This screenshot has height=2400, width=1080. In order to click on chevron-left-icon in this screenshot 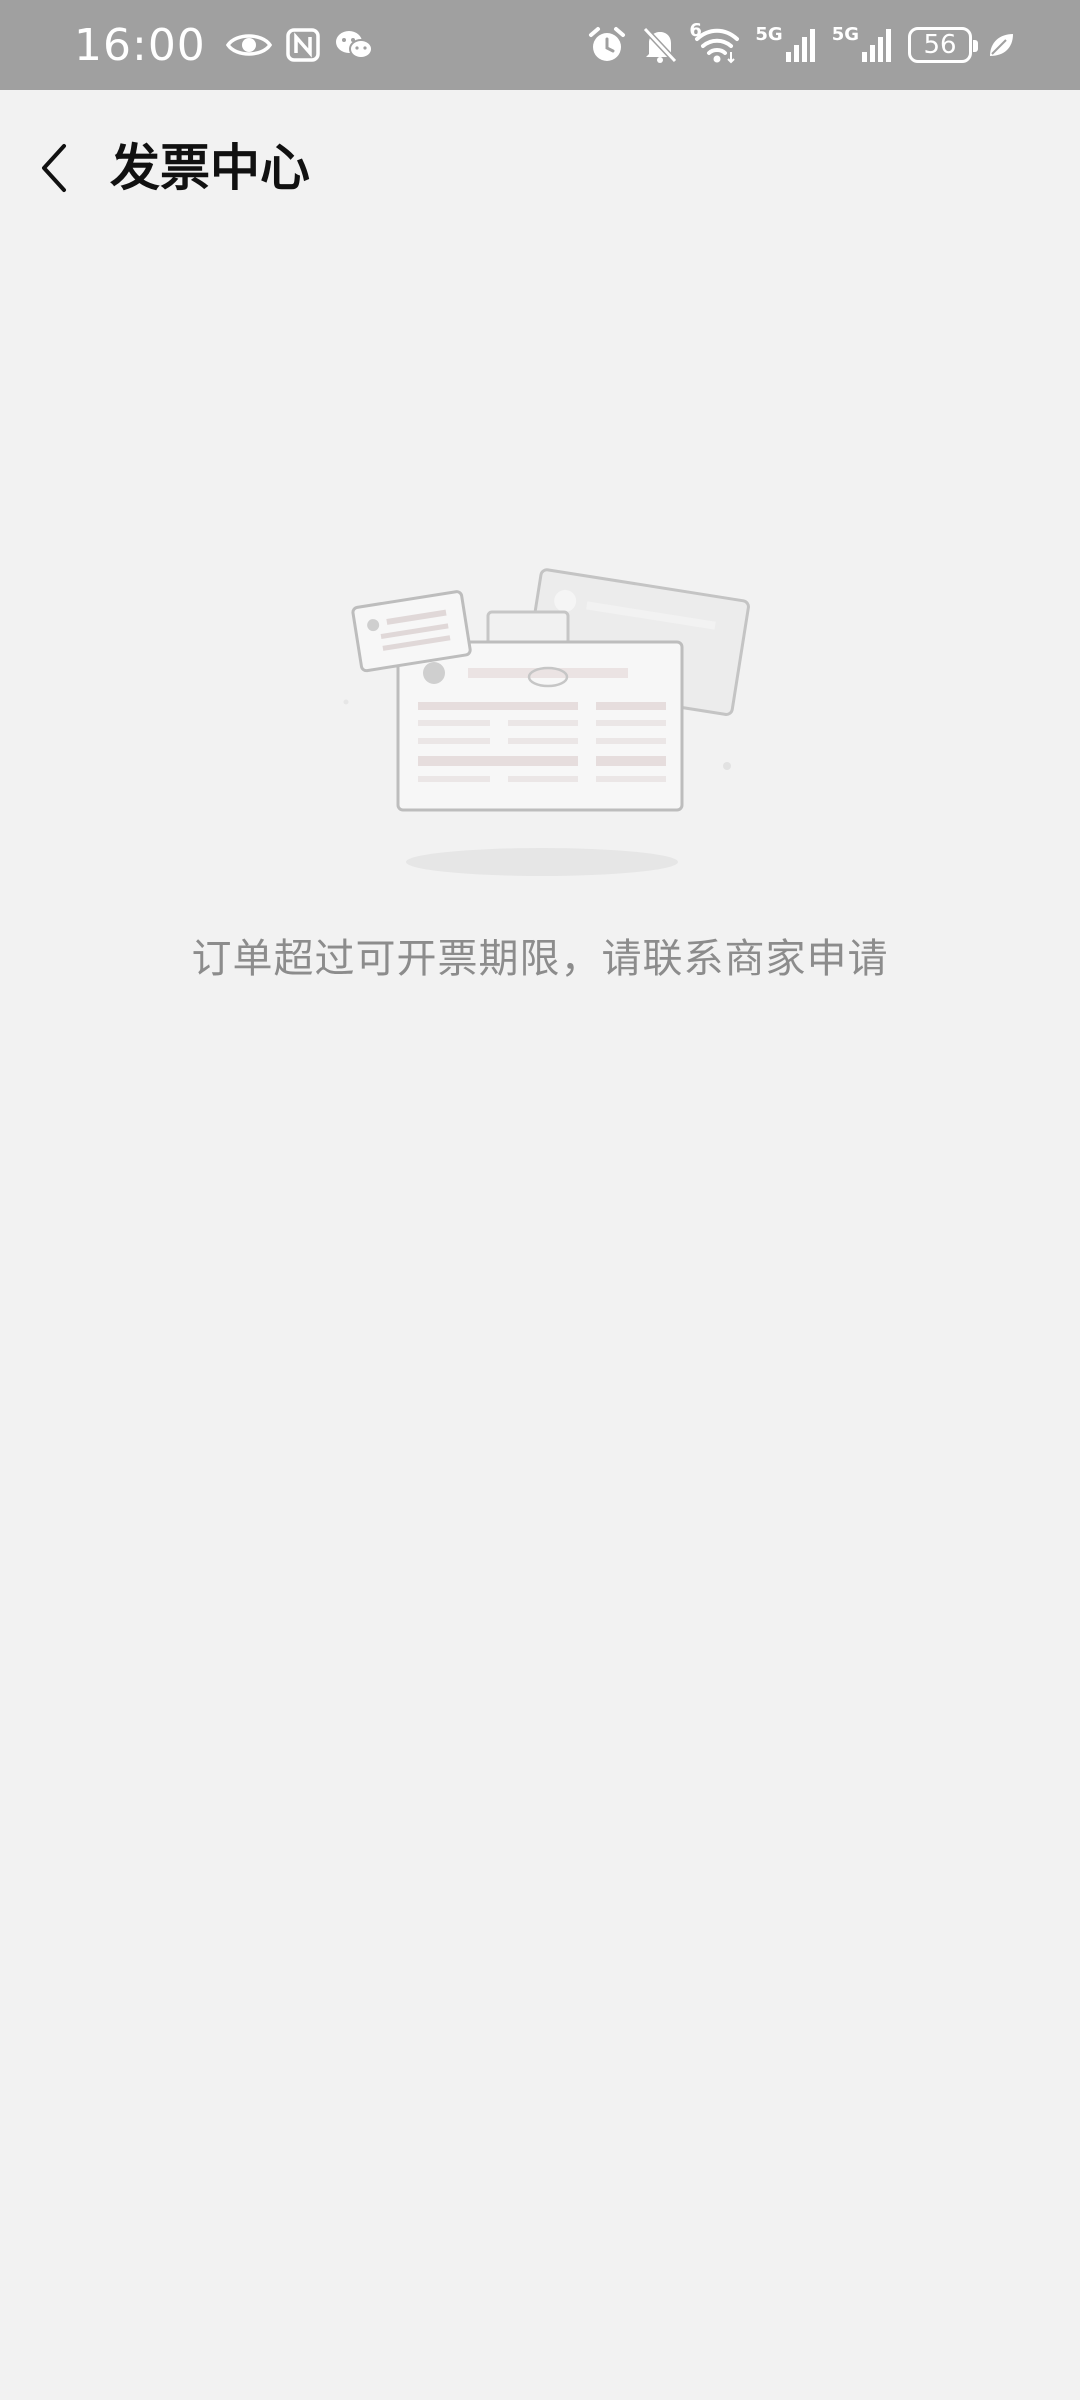, I will do `click(54, 168)`.